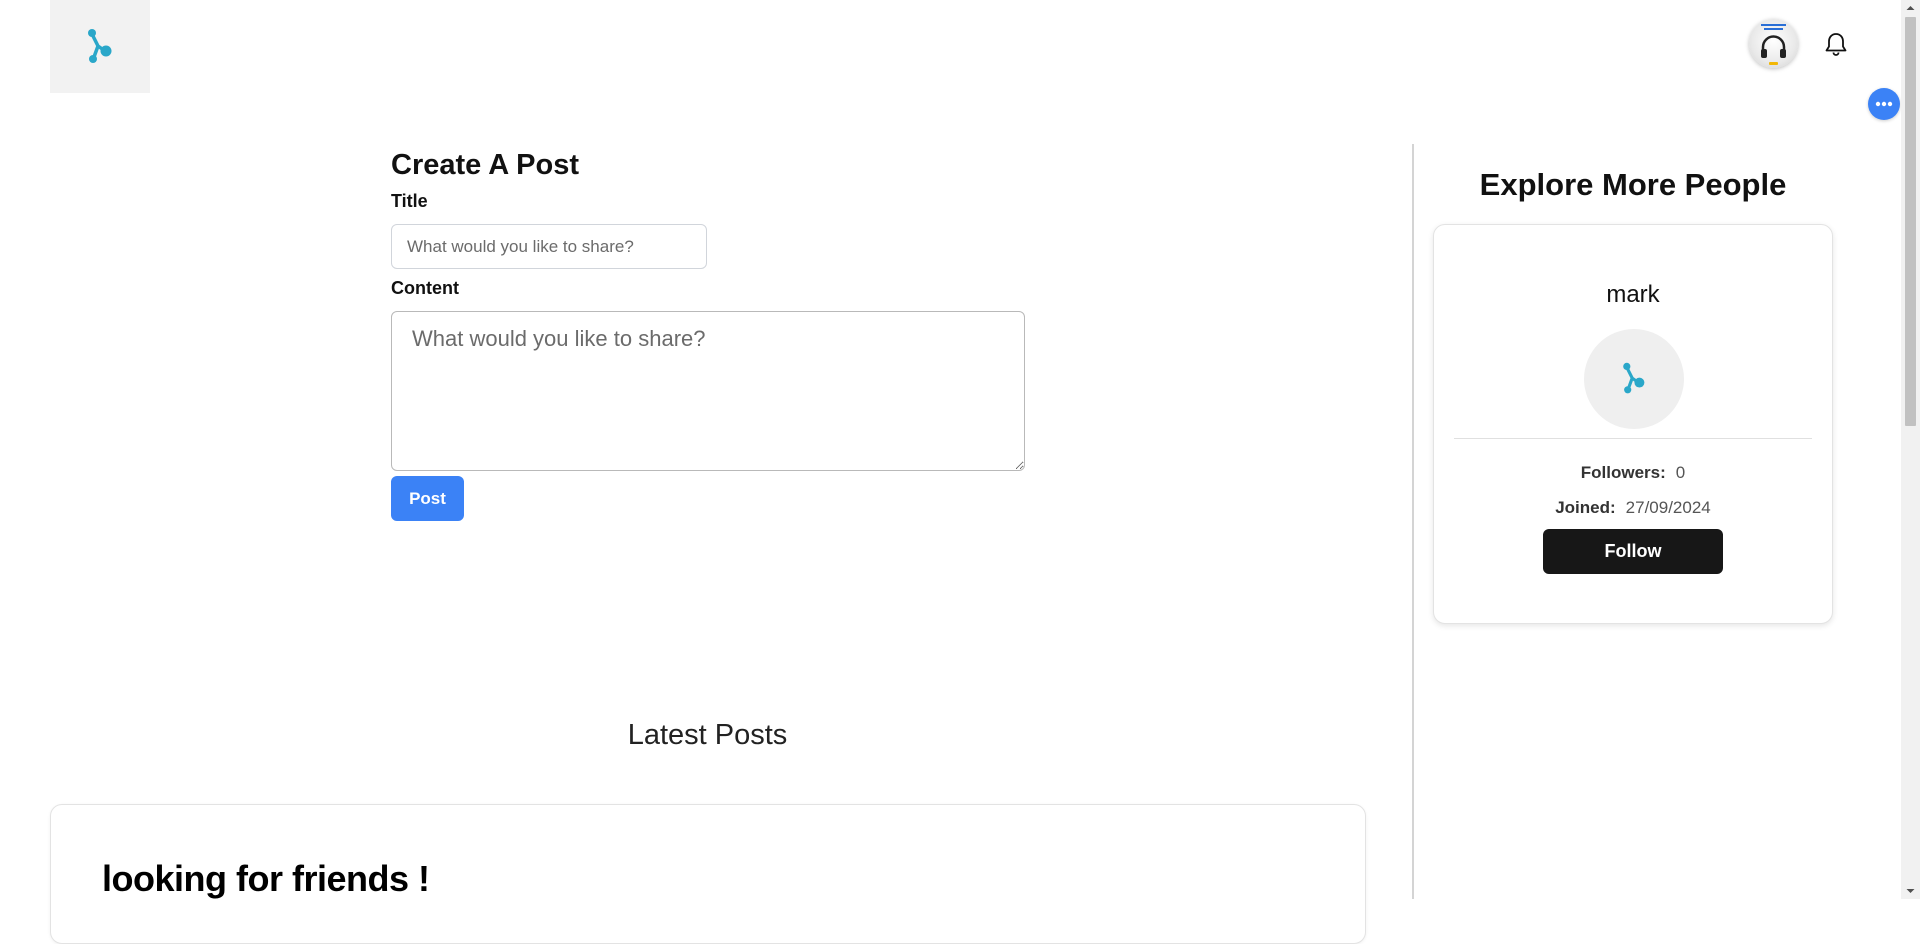  I want to click on followers-label: Followers:, so click(1623, 472).